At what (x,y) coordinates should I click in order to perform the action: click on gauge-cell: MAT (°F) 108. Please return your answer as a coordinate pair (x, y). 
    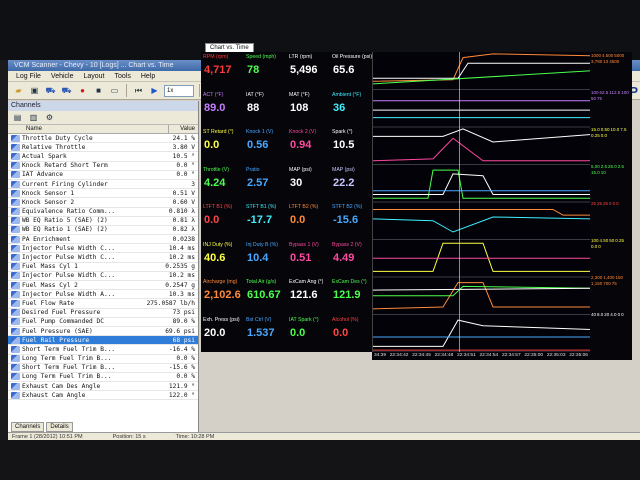
    Looking at the image, I should click on (308, 108).